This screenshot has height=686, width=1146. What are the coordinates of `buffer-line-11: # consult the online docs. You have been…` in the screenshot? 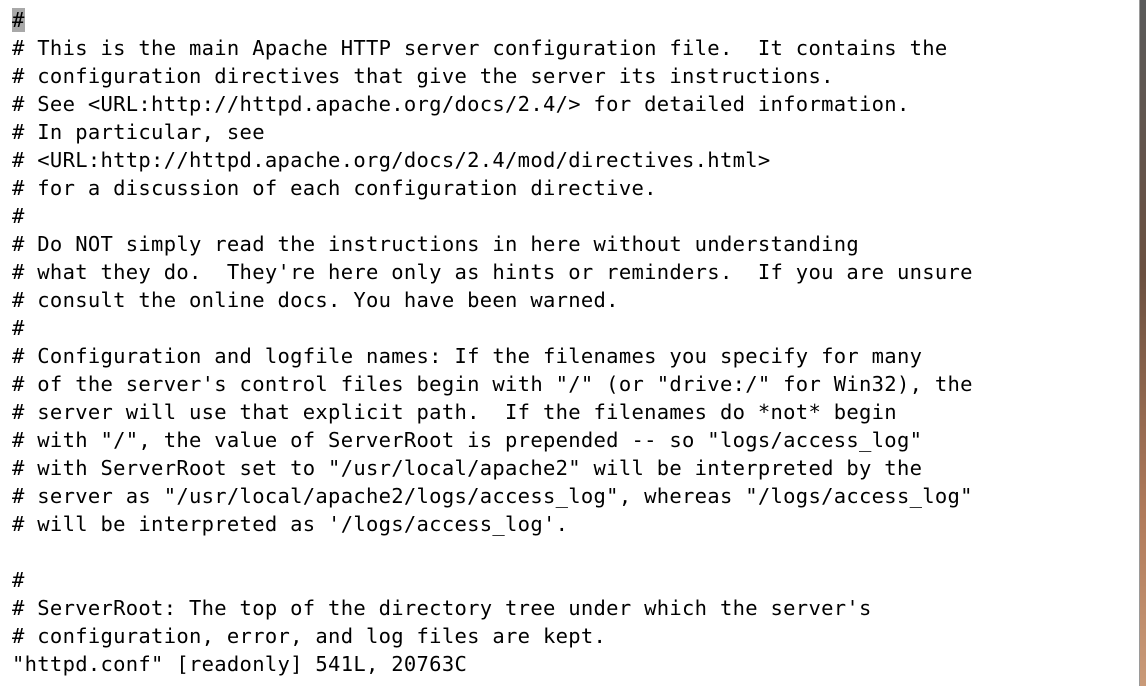 It's located at (315, 300).